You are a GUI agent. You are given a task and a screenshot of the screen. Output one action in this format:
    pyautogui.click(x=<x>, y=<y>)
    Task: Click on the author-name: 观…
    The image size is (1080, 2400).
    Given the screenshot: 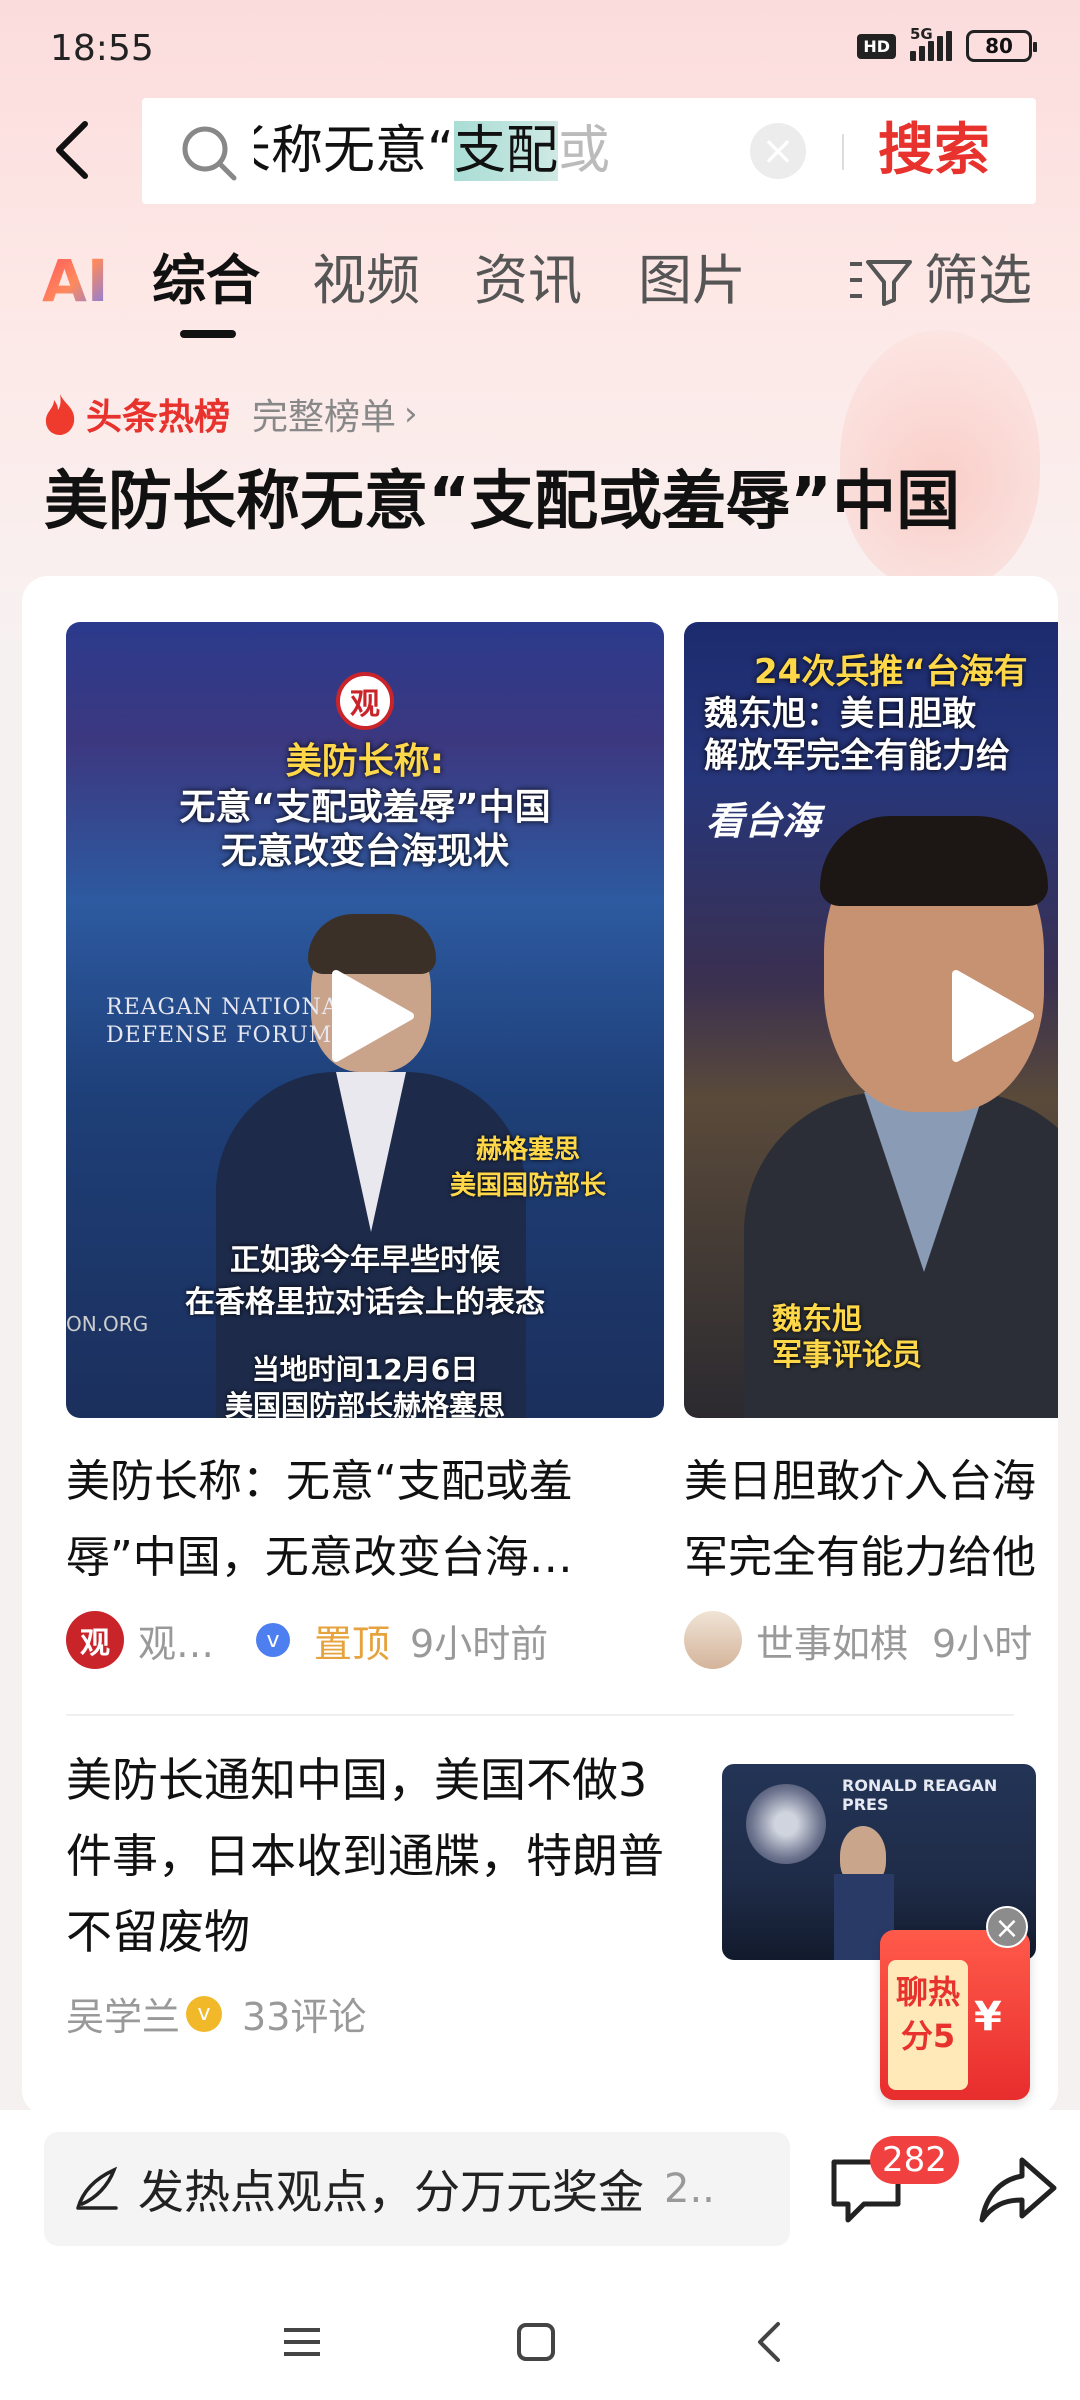 What is the action you would take?
    pyautogui.click(x=176, y=1640)
    